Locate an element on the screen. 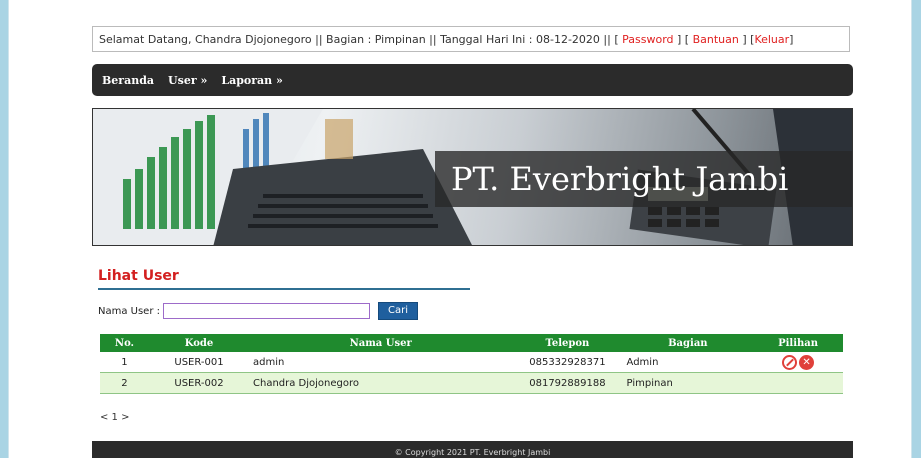  title-underline is located at coordinates (284, 289).